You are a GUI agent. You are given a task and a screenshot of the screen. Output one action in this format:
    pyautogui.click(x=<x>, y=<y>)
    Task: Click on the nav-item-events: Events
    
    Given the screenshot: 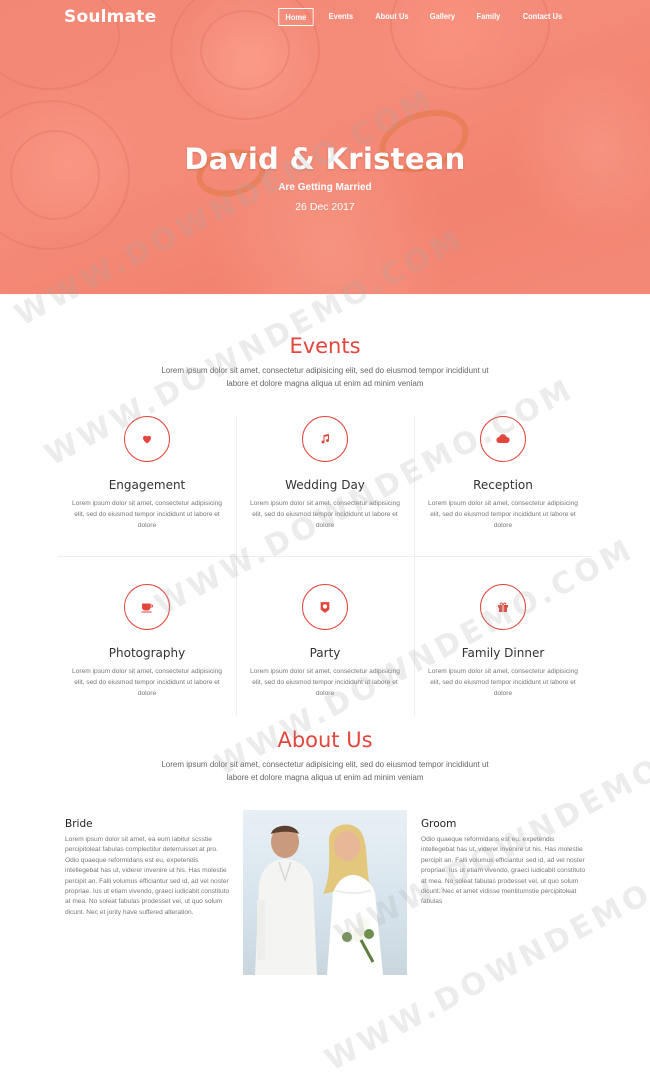 What is the action you would take?
    pyautogui.click(x=340, y=17)
    